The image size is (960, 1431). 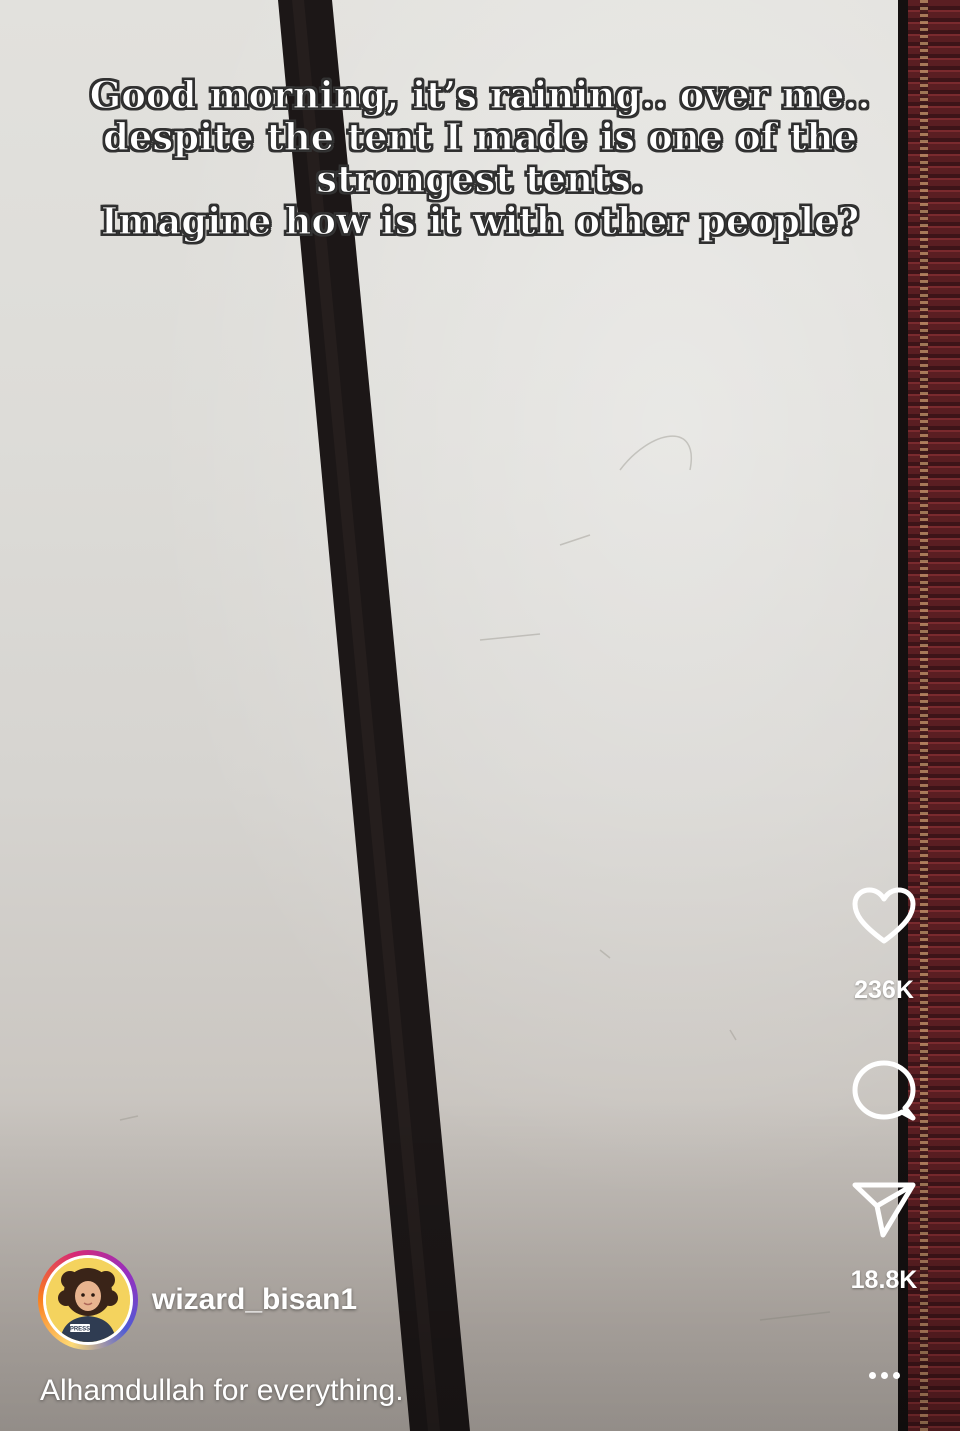 I want to click on like-count: 236K, so click(x=884, y=990).